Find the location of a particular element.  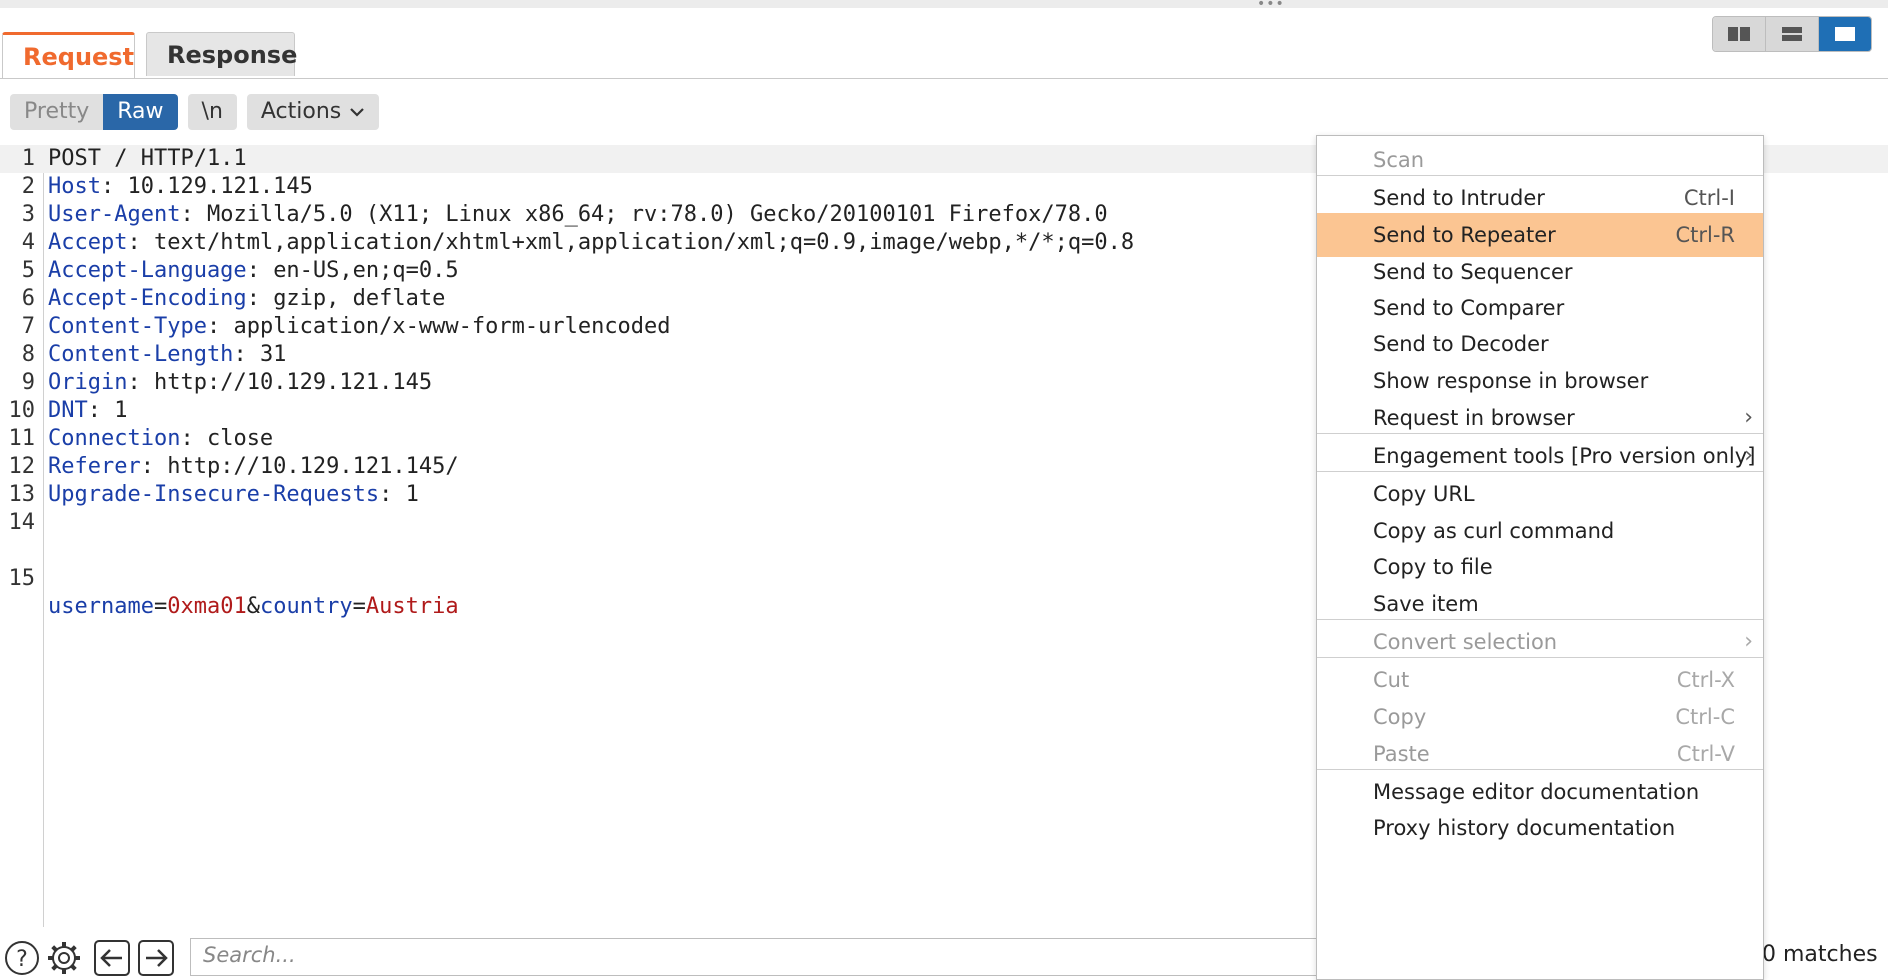

line-number: 13 is located at coordinates (22, 494).